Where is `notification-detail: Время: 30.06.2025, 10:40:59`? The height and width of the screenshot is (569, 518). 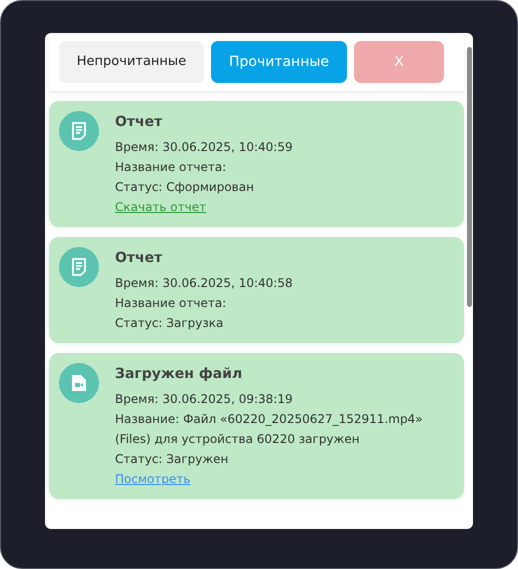
notification-detail: Время: 30.06.2025, 10:40:59 is located at coordinates (204, 147).